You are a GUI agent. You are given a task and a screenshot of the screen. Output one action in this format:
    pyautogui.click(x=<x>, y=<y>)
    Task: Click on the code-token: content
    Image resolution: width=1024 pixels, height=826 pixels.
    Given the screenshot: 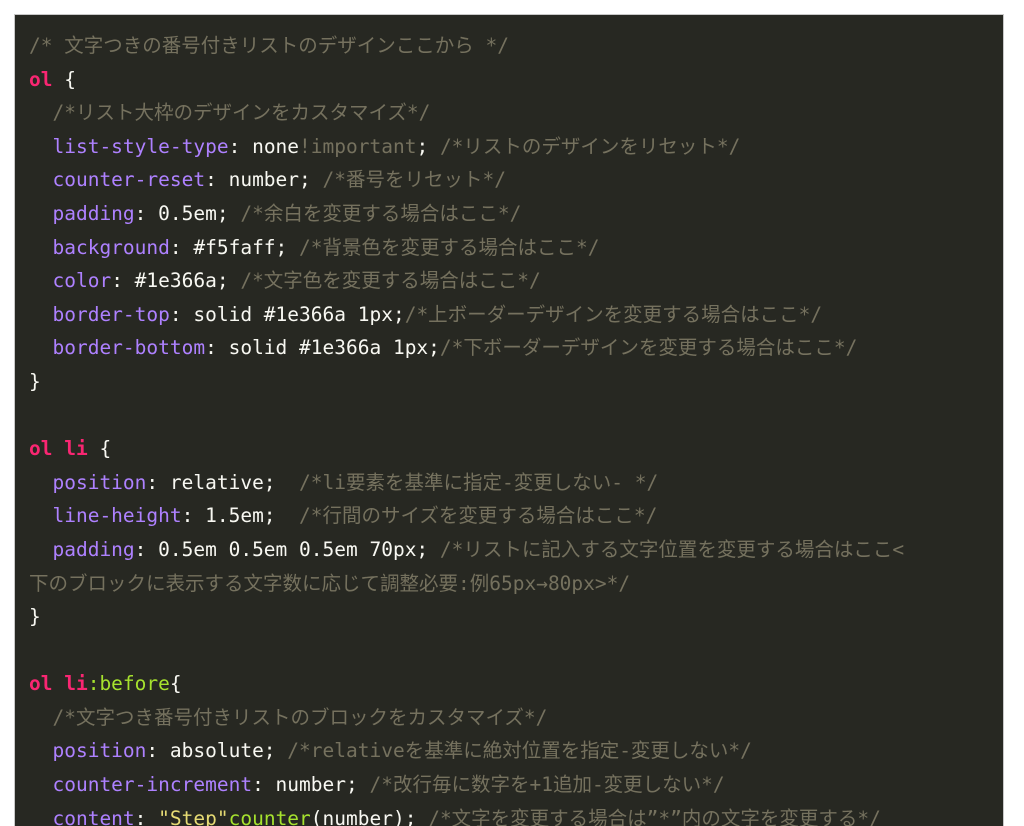 What is the action you would take?
    pyautogui.click(x=93, y=816)
    